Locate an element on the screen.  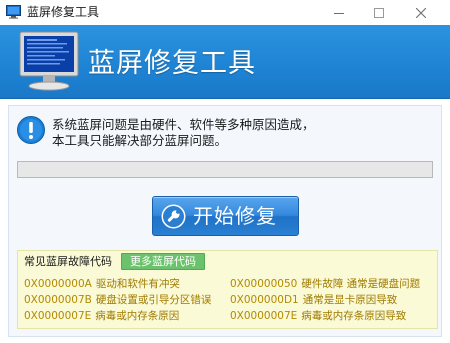
error-code-description: 病毒或内存条原因 is located at coordinates (137, 316).